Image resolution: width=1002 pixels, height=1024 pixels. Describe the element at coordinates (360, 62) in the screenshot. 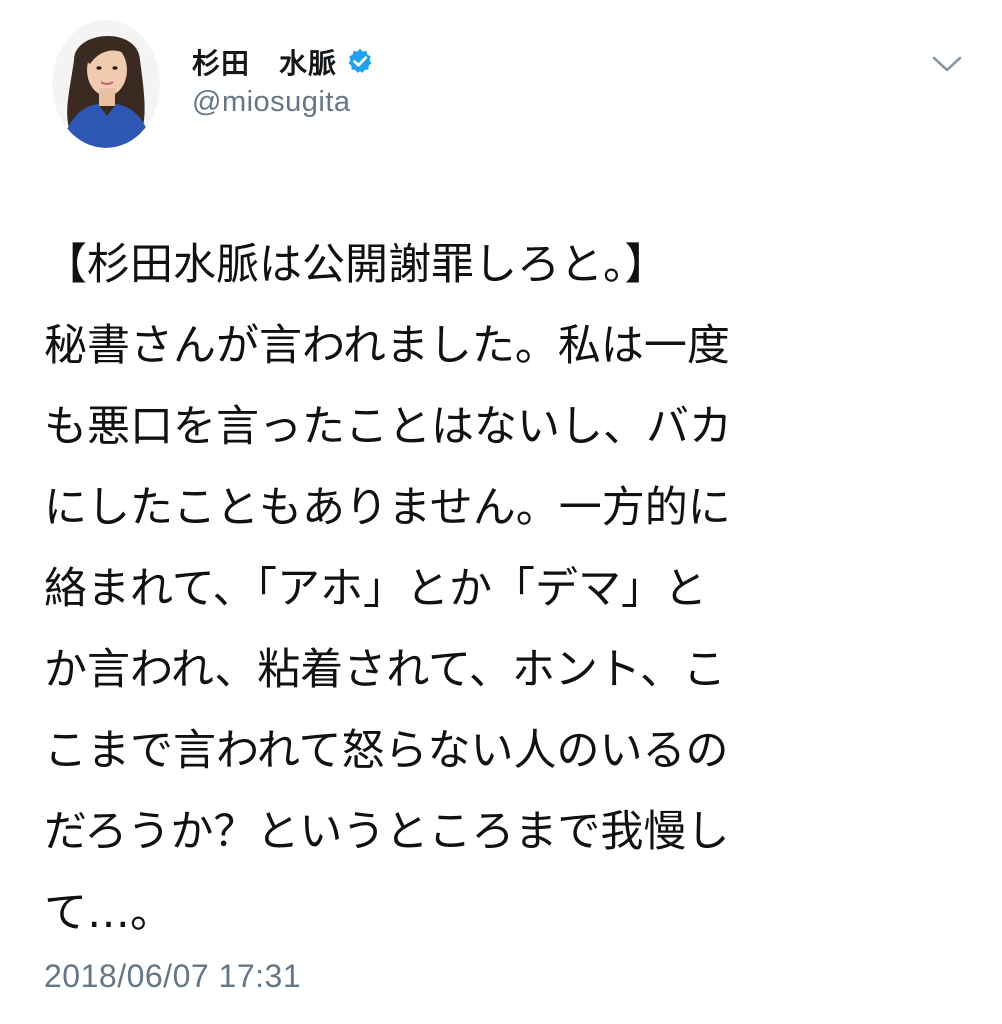

I see `verified-badge-icon` at that location.